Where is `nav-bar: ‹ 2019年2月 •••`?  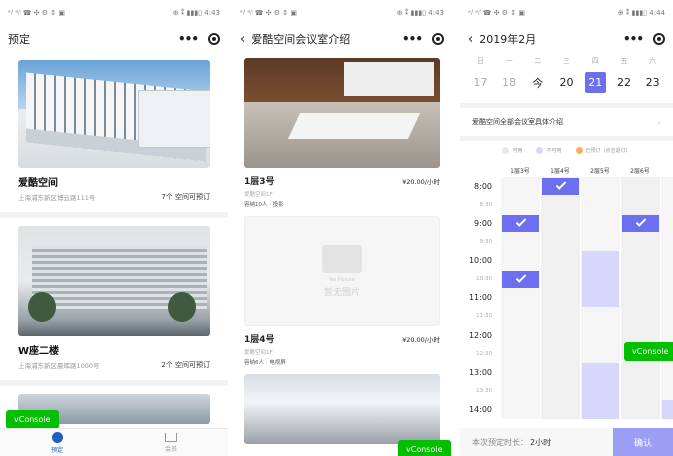 nav-bar: ‹ 2019年2月 ••• is located at coordinates (566, 39).